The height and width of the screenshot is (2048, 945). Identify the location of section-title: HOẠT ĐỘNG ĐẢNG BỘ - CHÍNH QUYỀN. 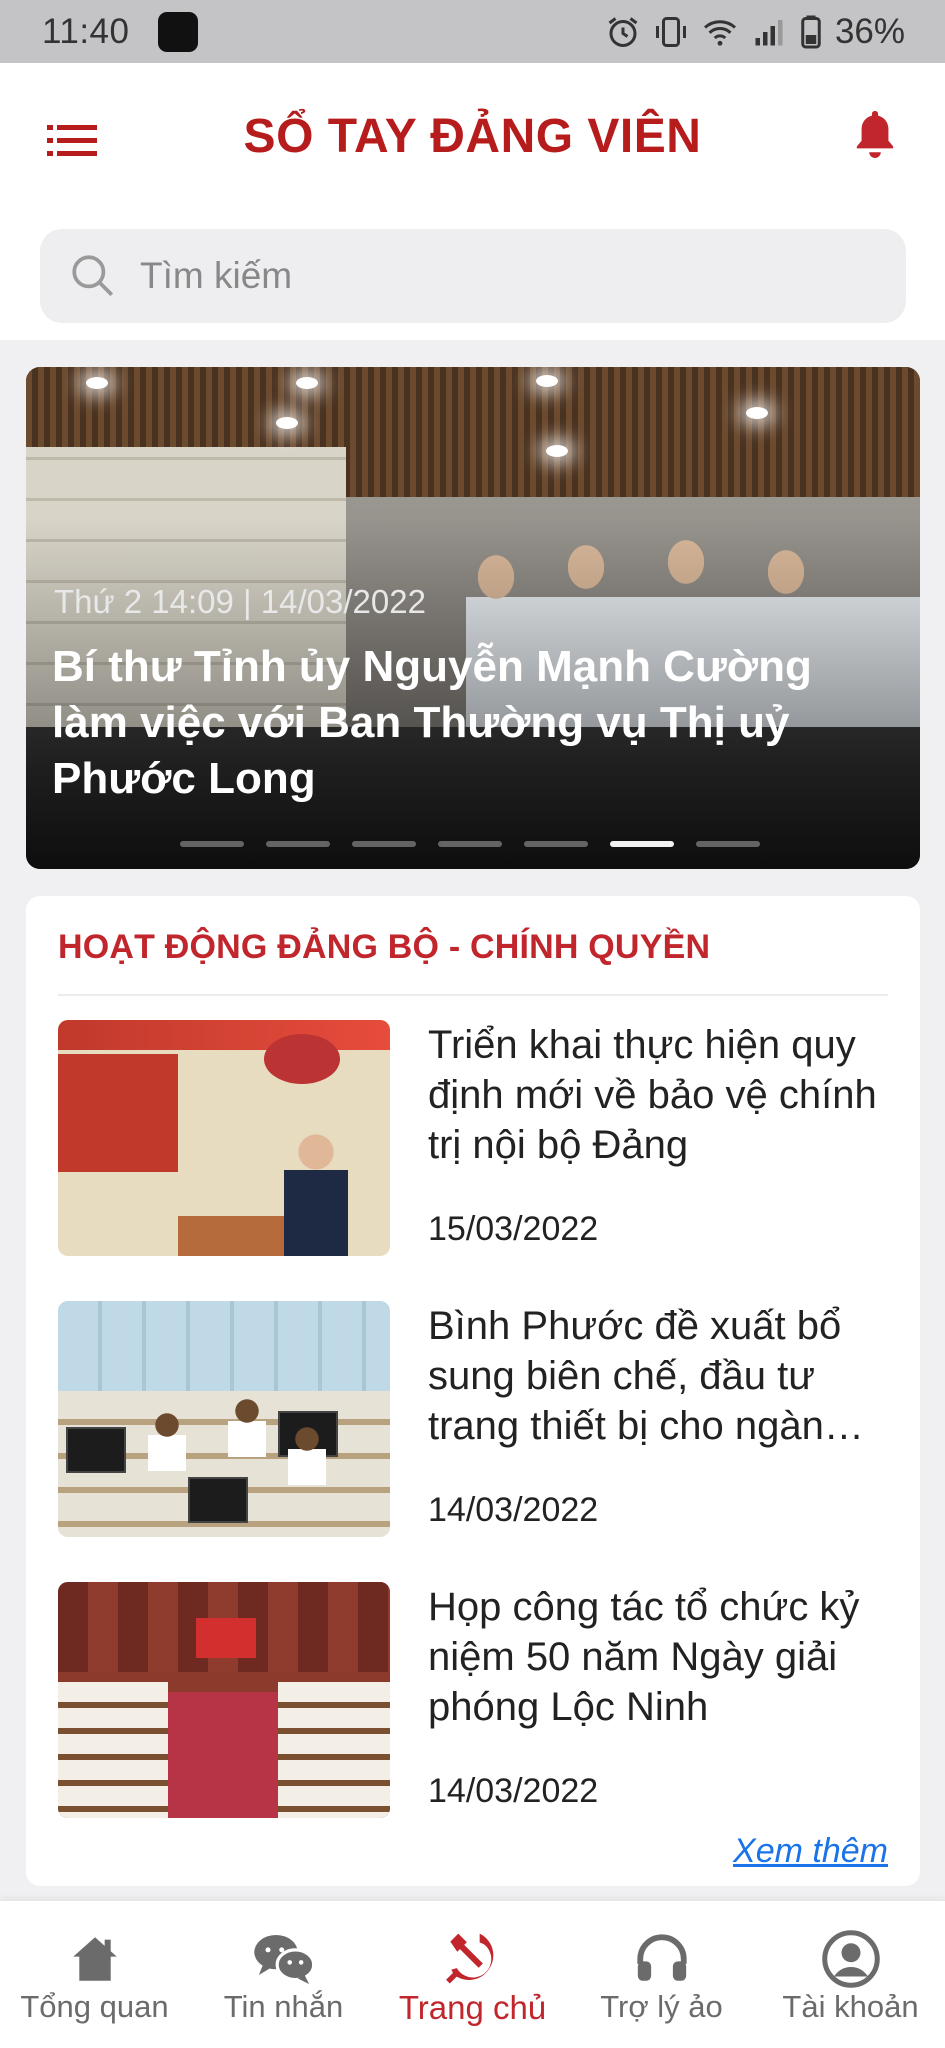
(384, 947).